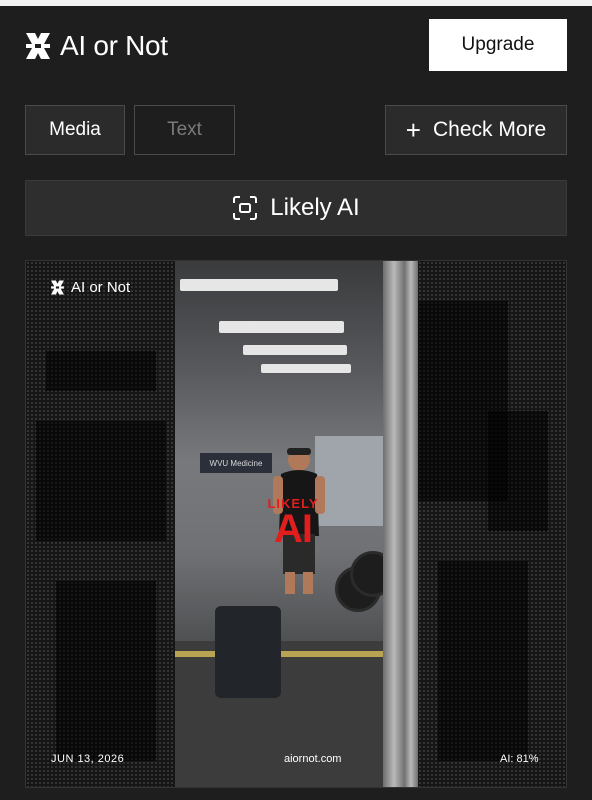  What do you see at coordinates (413, 130) in the screenshot?
I see `plus-icon: +` at bounding box center [413, 130].